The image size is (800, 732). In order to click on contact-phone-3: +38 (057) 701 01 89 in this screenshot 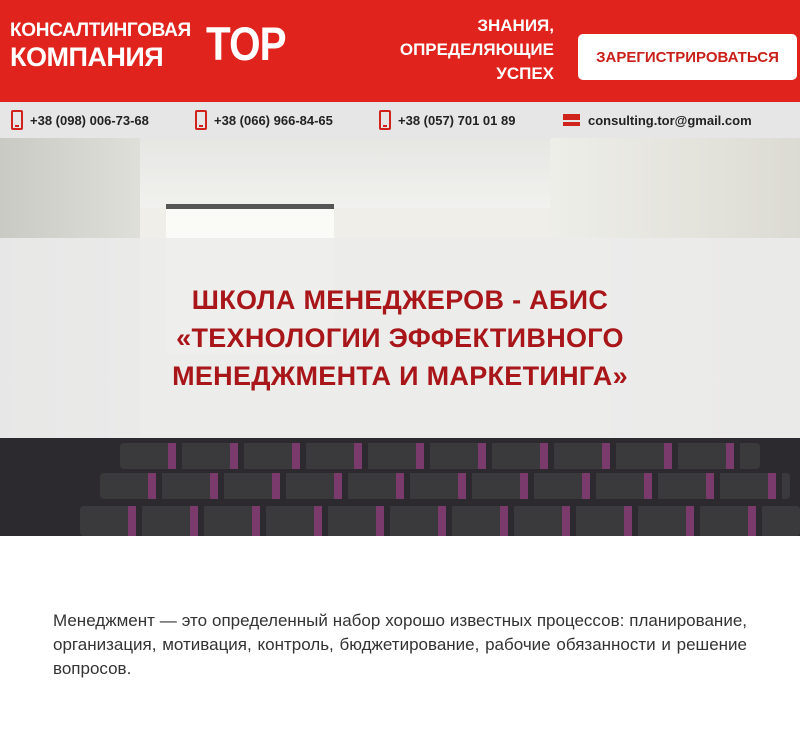, I will do `click(447, 120)`.